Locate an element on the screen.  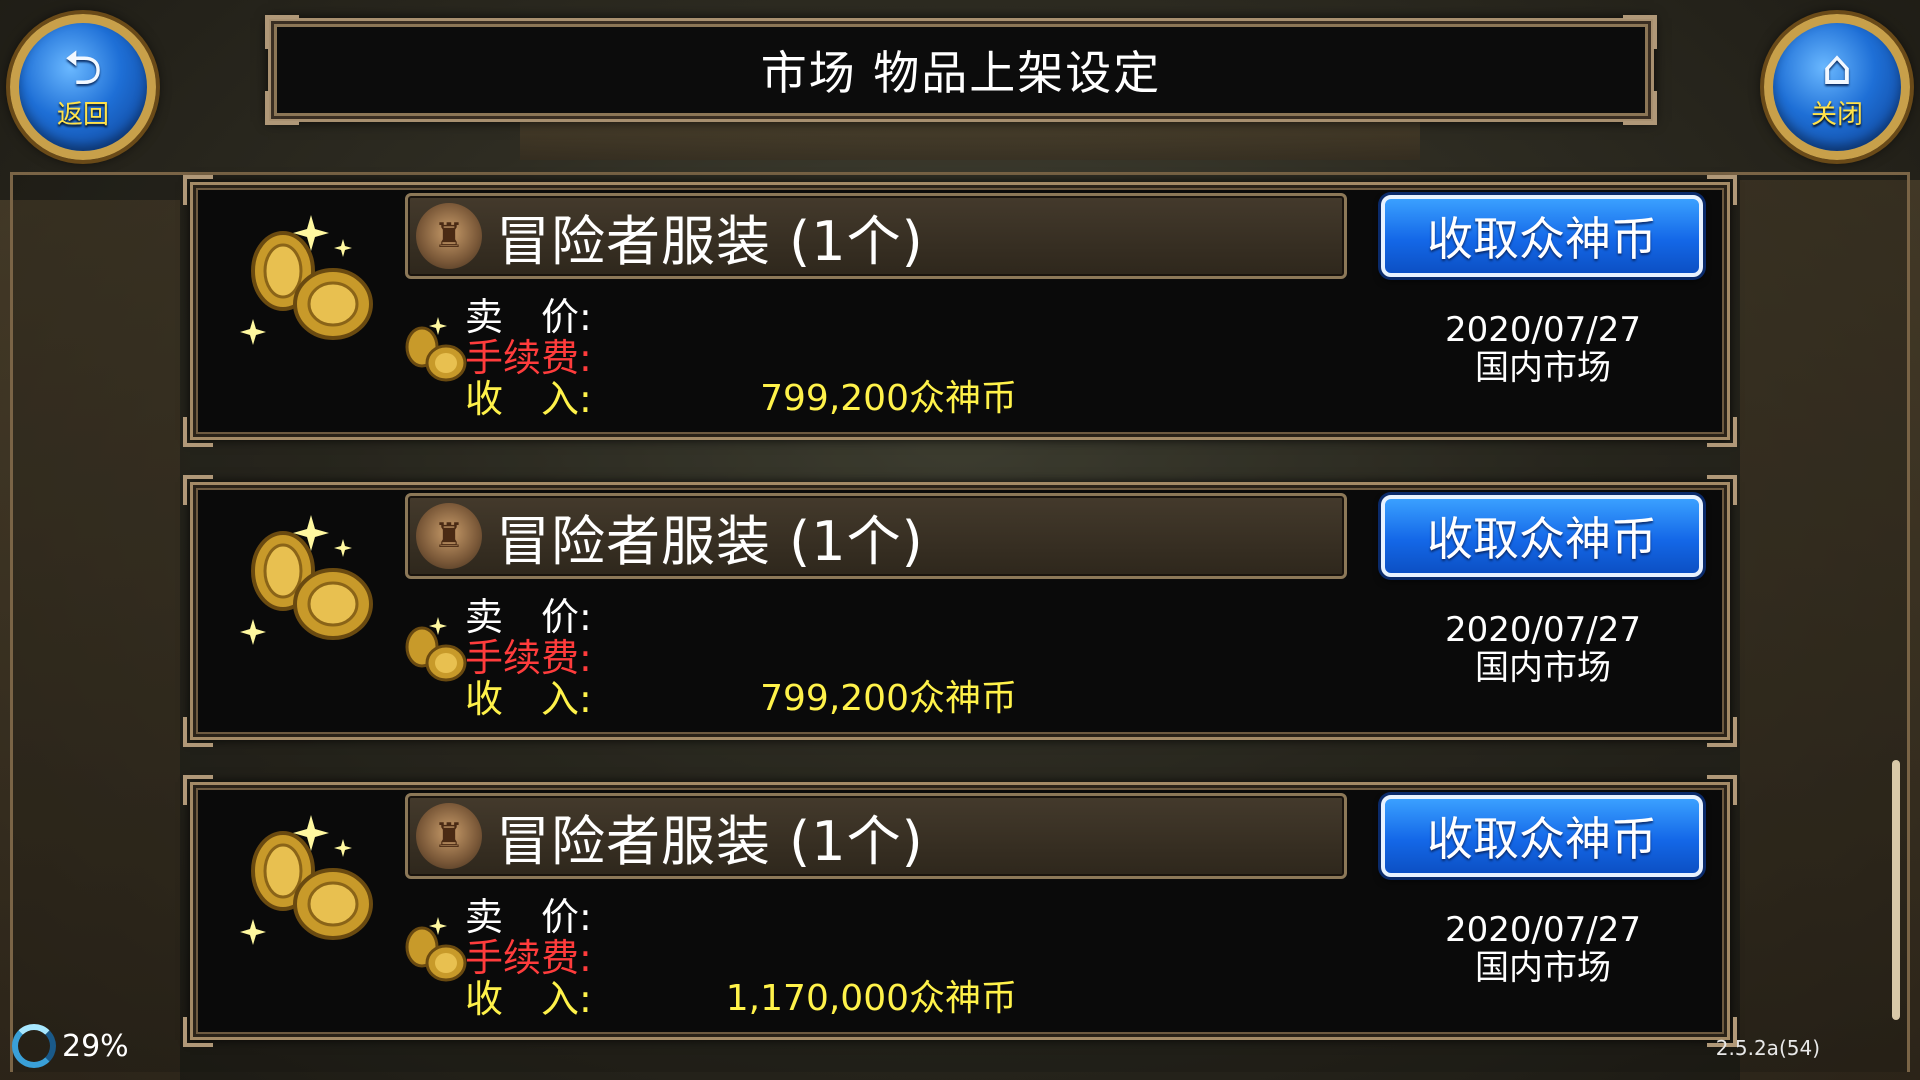
back-button: ⮌ 返回 is located at coordinates (83, 87).